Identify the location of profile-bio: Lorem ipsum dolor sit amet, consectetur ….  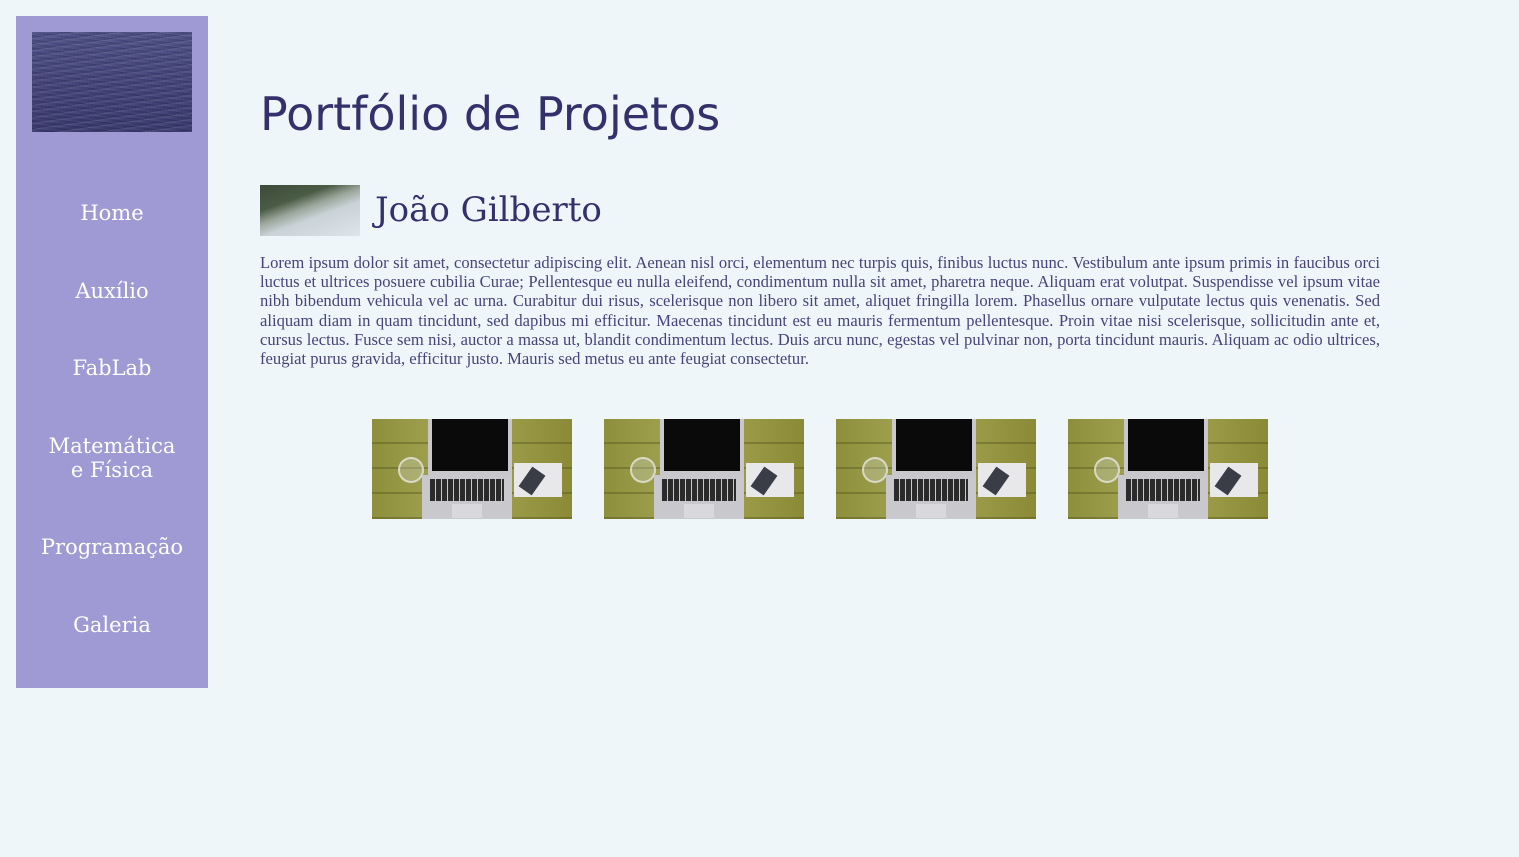
(820, 311).